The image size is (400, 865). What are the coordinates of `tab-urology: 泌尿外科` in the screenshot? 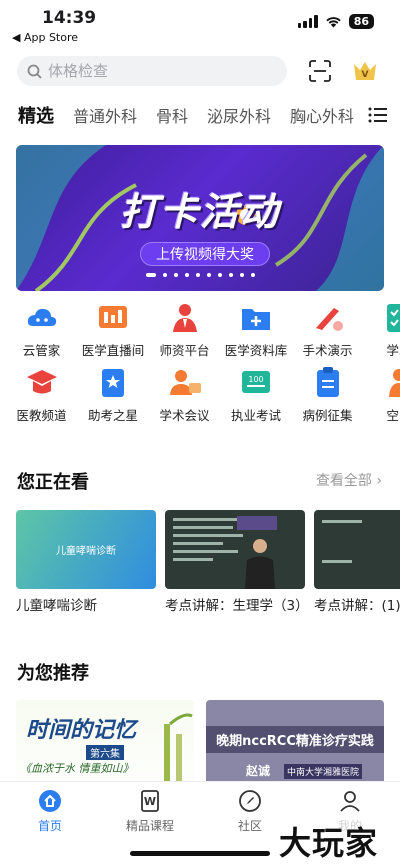 It's located at (239, 115).